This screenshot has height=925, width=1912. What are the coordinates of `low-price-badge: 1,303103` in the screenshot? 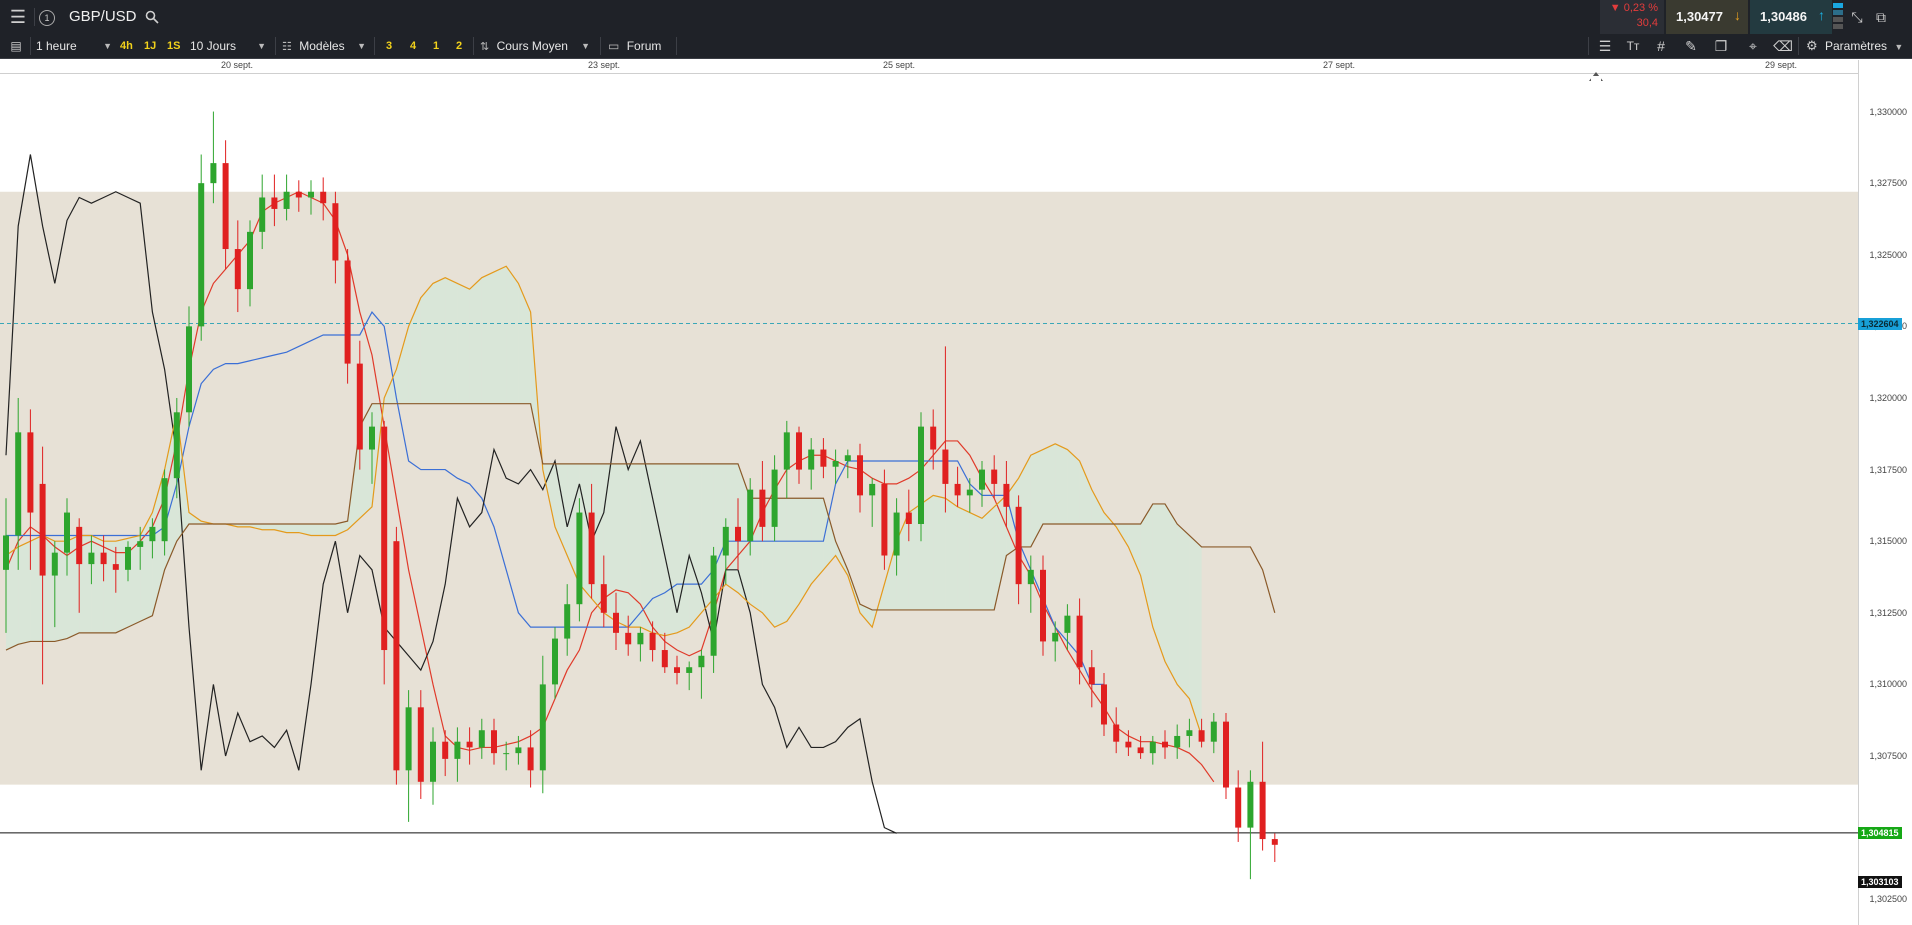 It's located at (1880, 881).